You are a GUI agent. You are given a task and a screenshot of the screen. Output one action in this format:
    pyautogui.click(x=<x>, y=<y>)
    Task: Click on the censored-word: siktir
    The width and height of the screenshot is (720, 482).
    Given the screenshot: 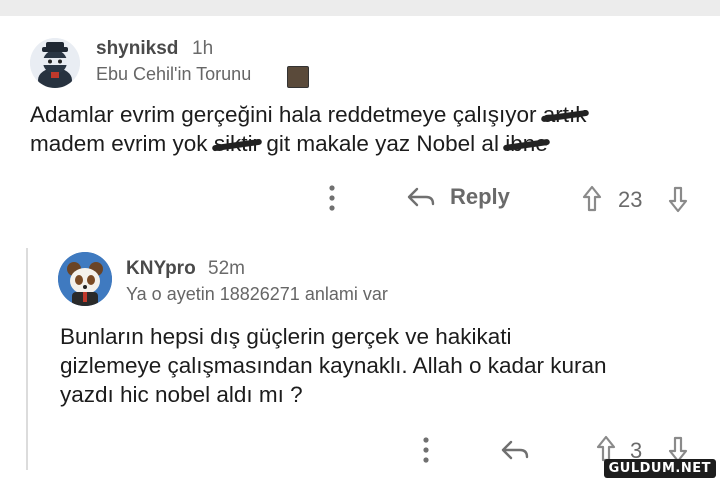 What is the action you would take?
    pyautogui.click(x=237, y=143)
    